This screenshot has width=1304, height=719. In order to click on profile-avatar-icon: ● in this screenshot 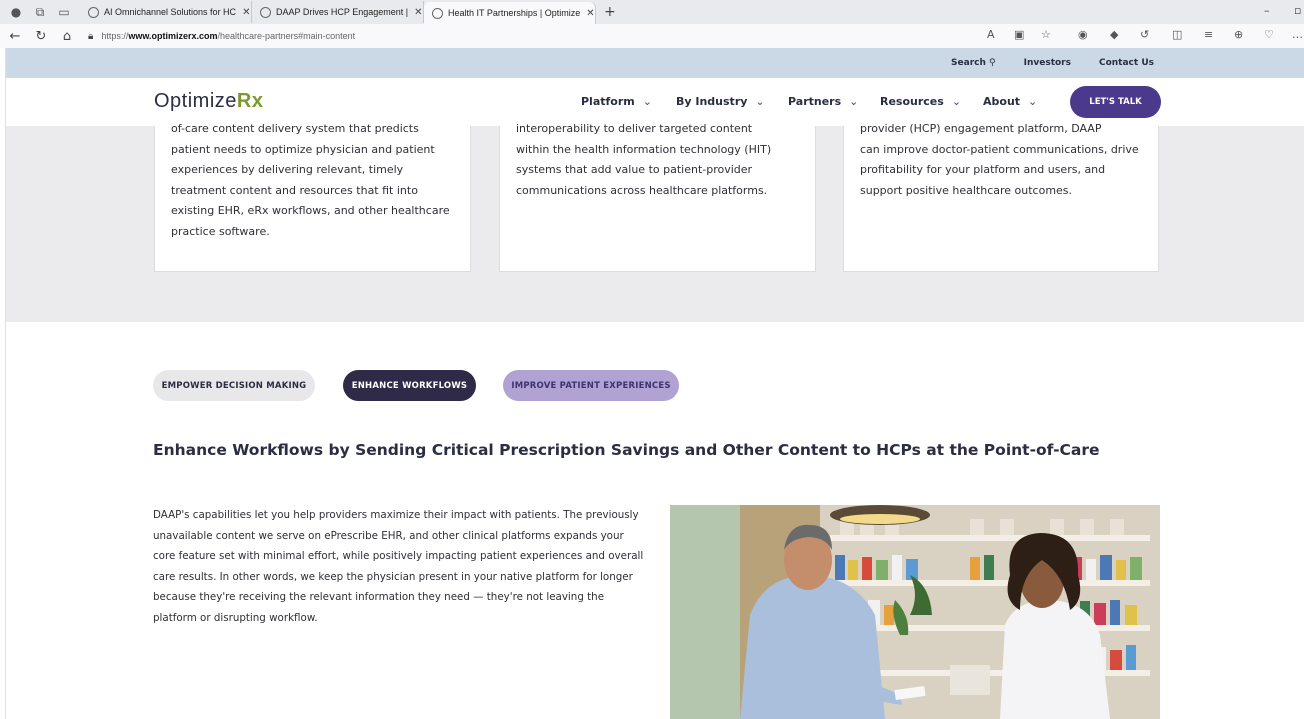, I will do `click(16, 12)`.